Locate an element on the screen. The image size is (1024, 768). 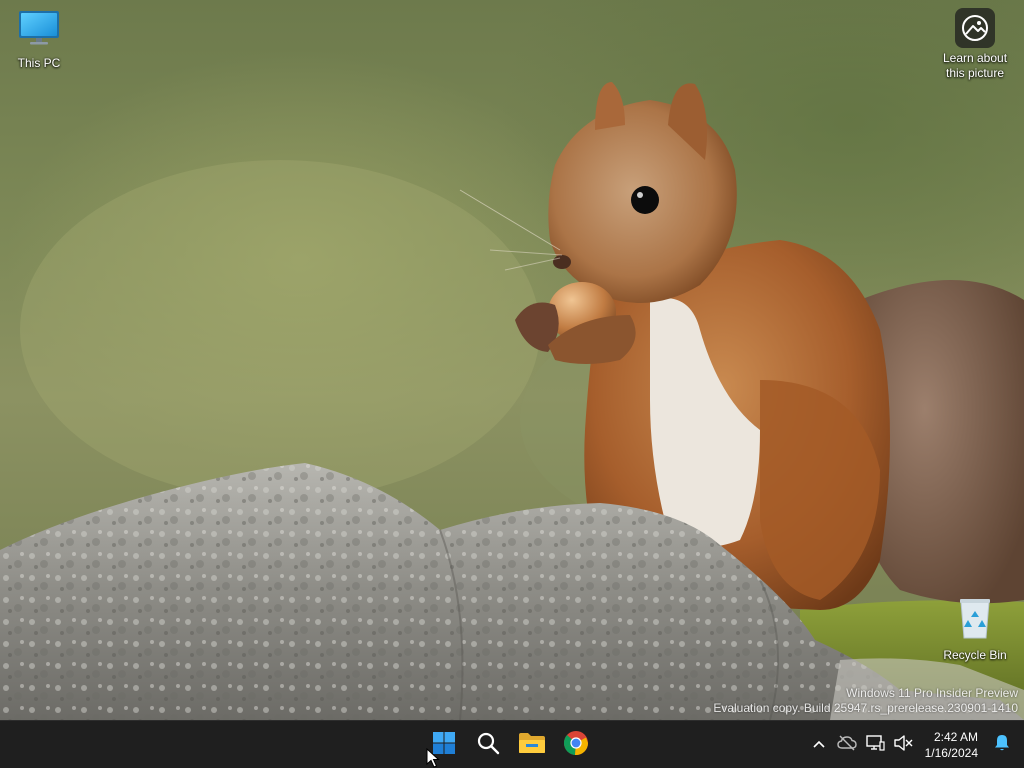
desktop-icon-recycle-bin: Recycle Bin is located at coordinates (975, 629).